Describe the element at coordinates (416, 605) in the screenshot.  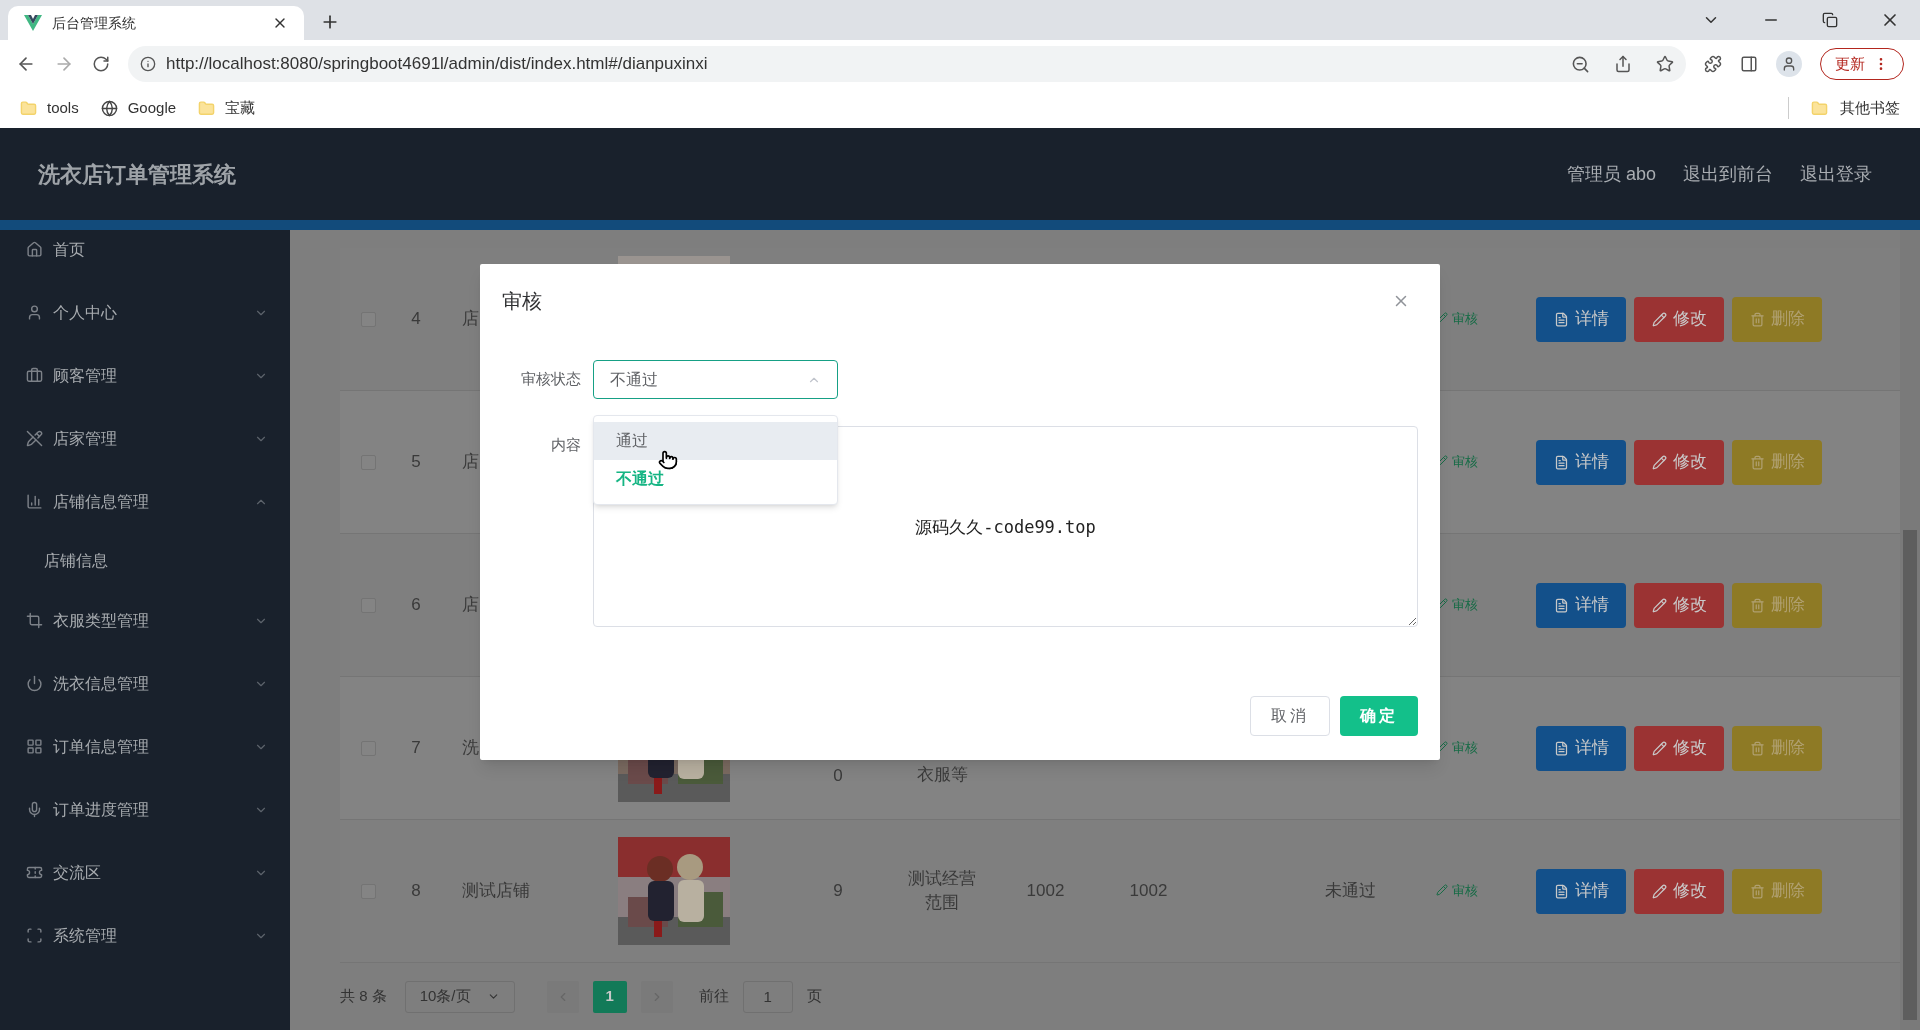
I see `table-cell-text: 6` at that location.